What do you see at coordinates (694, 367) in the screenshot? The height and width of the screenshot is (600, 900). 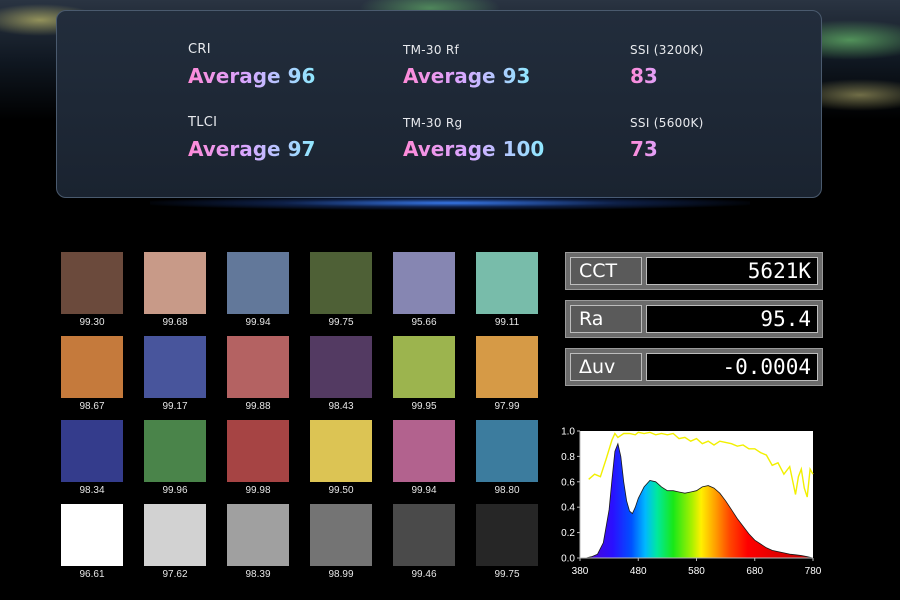 I see `readout-duv: Δuv -0.0004` at bounding box center [694, 367].